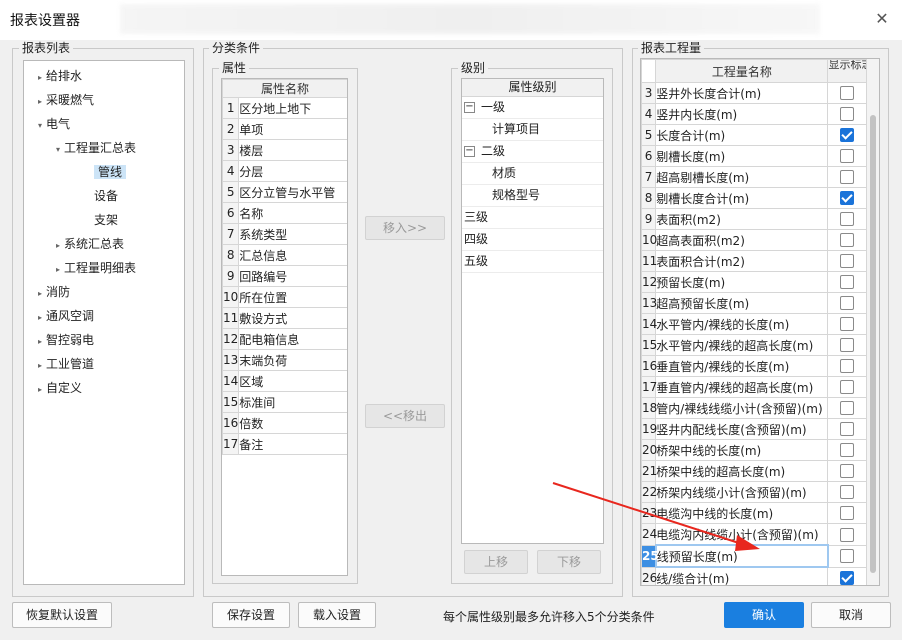 Image resolution: width=902 pixels, height=640 pixels. I want to click on attribute-row: 10 所在位置, so click(284, 297).